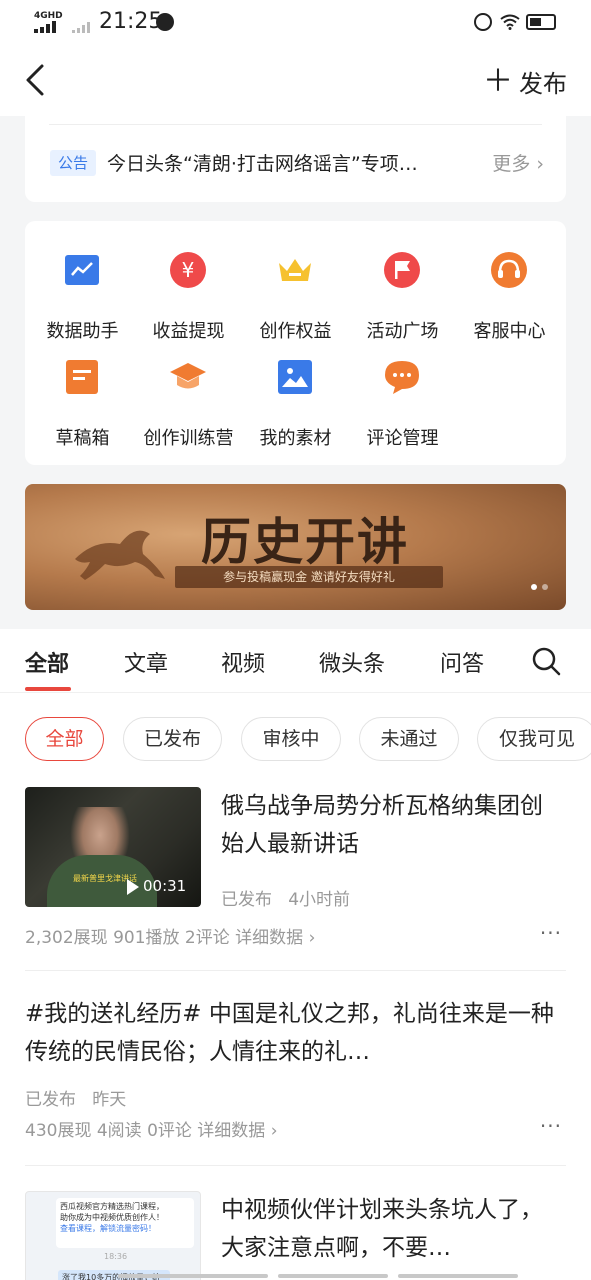  I want to click on tool-label: 数据助手, so click(82, 331).